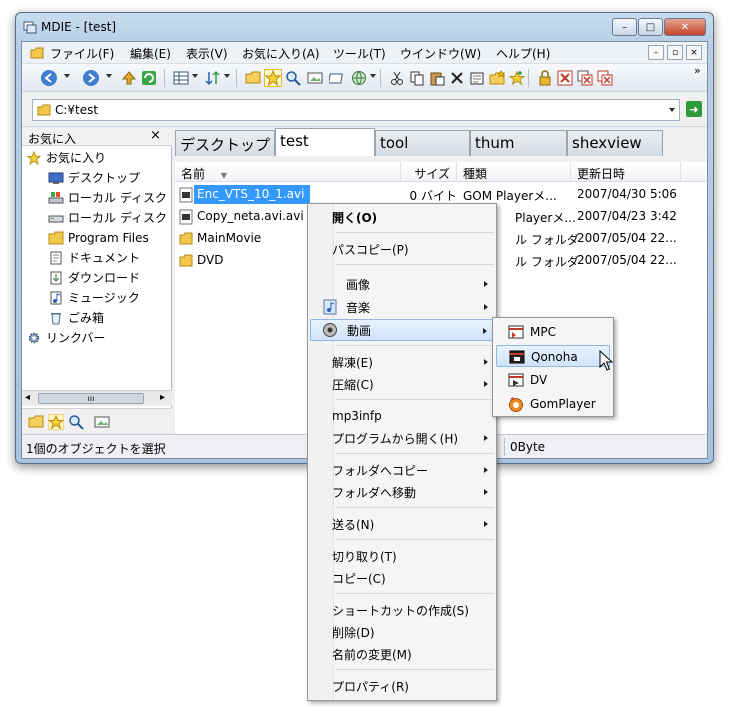 The image size is (733, 711). What do you see at coordinates (402, 249) in the screenshot?
I see `menu-item-path-copy: パスコピー(P)` at bounding box center [402, 249].